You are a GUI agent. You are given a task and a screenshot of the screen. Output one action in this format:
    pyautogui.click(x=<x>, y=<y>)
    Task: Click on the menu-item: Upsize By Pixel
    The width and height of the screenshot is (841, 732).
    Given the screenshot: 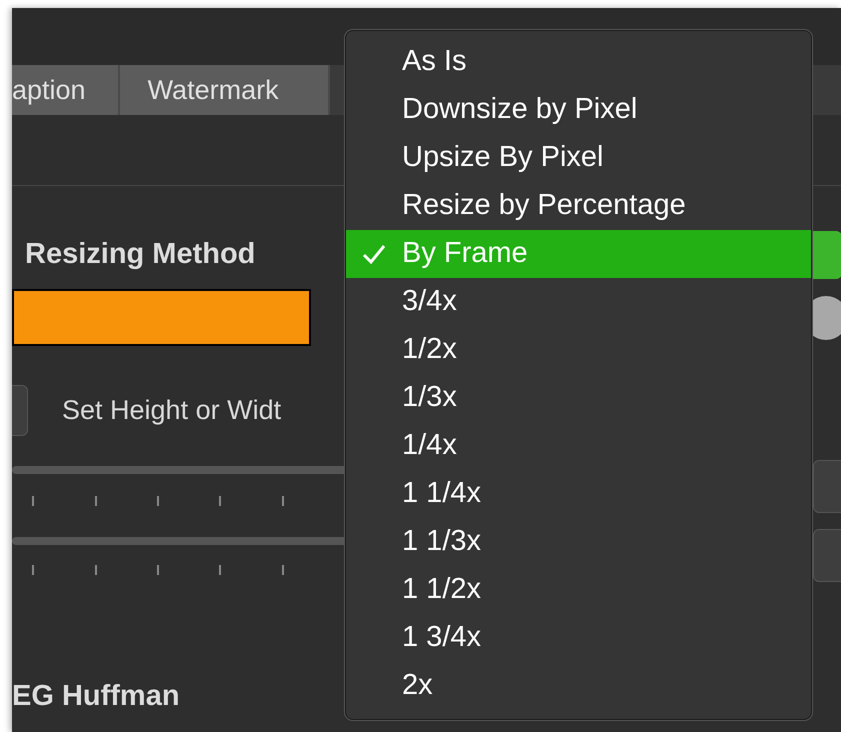 What is the action you would take?
    pyautogui.click(x=578, y=158)
    